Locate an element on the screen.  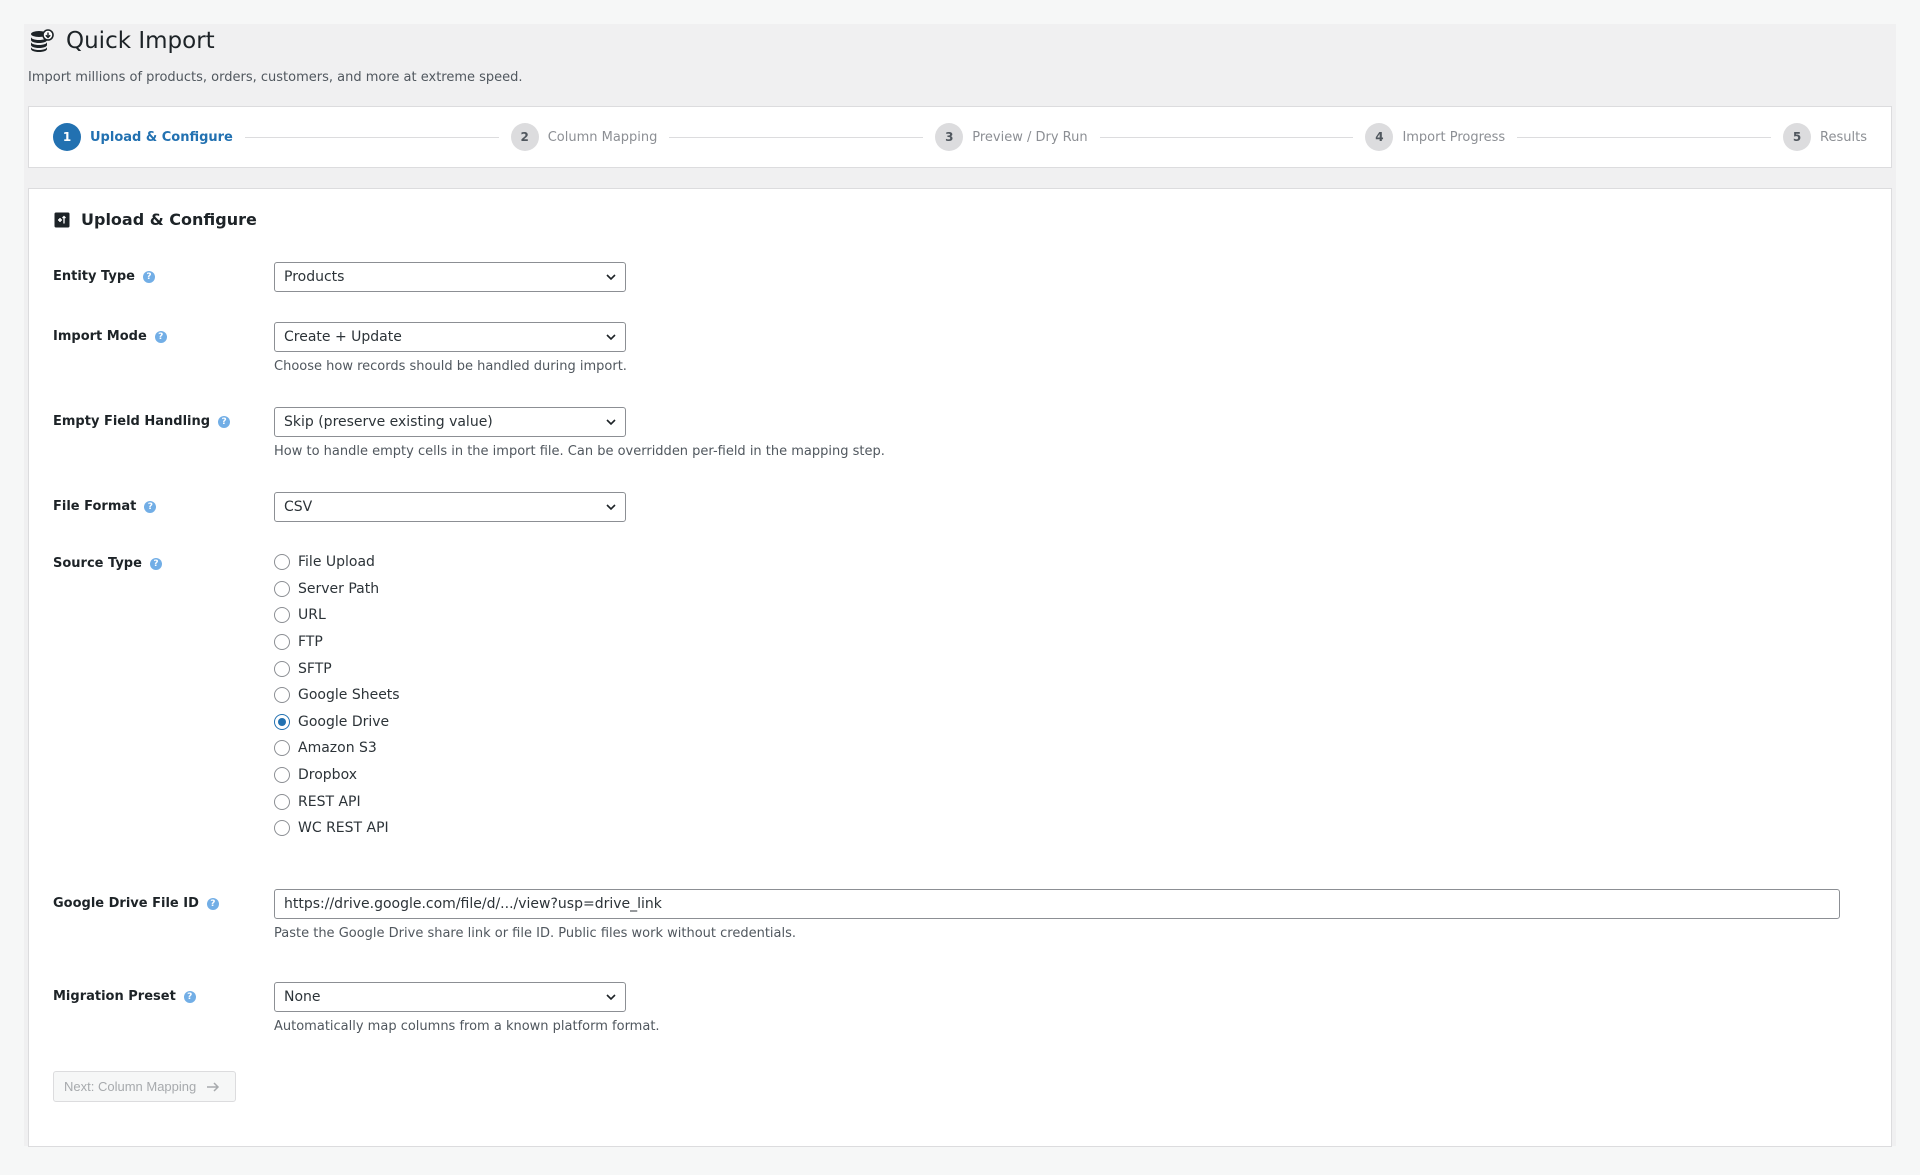
step-column-mapping: 2 Column Mapping is located at coordinates (584, 137).